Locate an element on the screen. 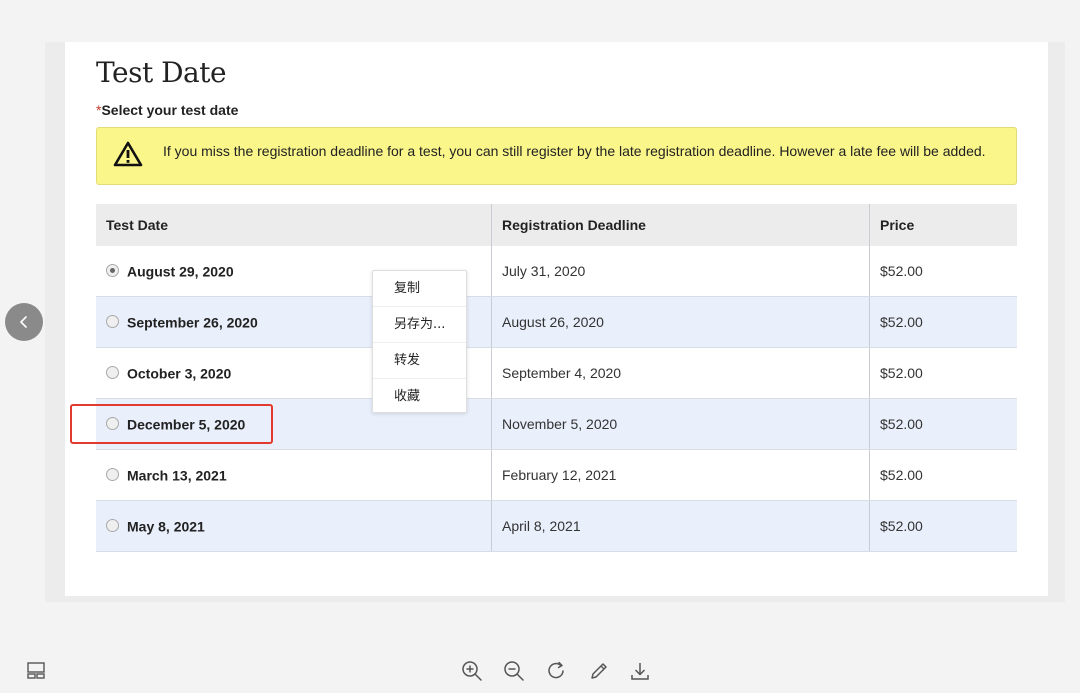 The width and height of the screenshot is (1080, 693). header-test-date: Test Date is located at coordinates (294, 225).